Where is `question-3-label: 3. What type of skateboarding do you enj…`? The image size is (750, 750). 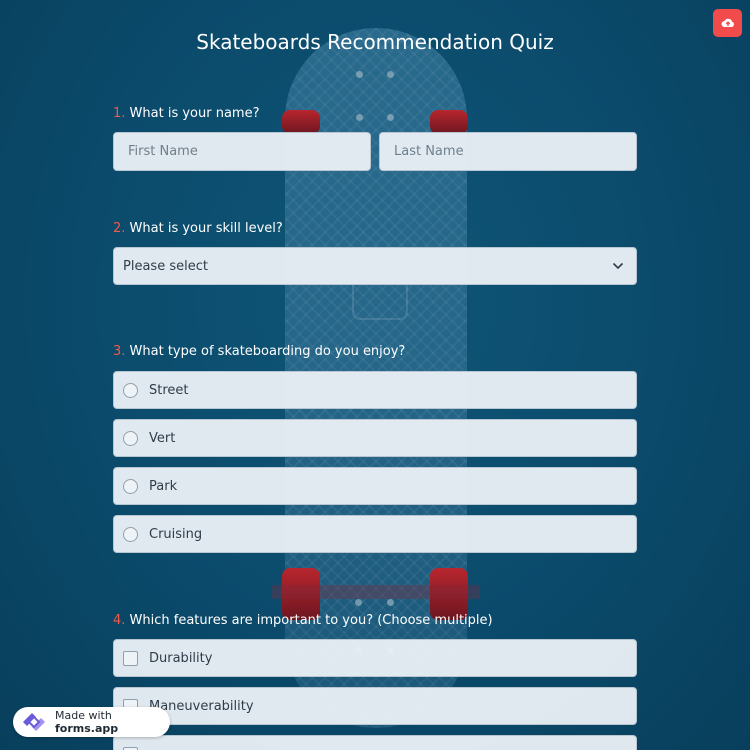
question-3-label: 3. What type of skateboarding do you enj… is located at coordinates (259, 351).